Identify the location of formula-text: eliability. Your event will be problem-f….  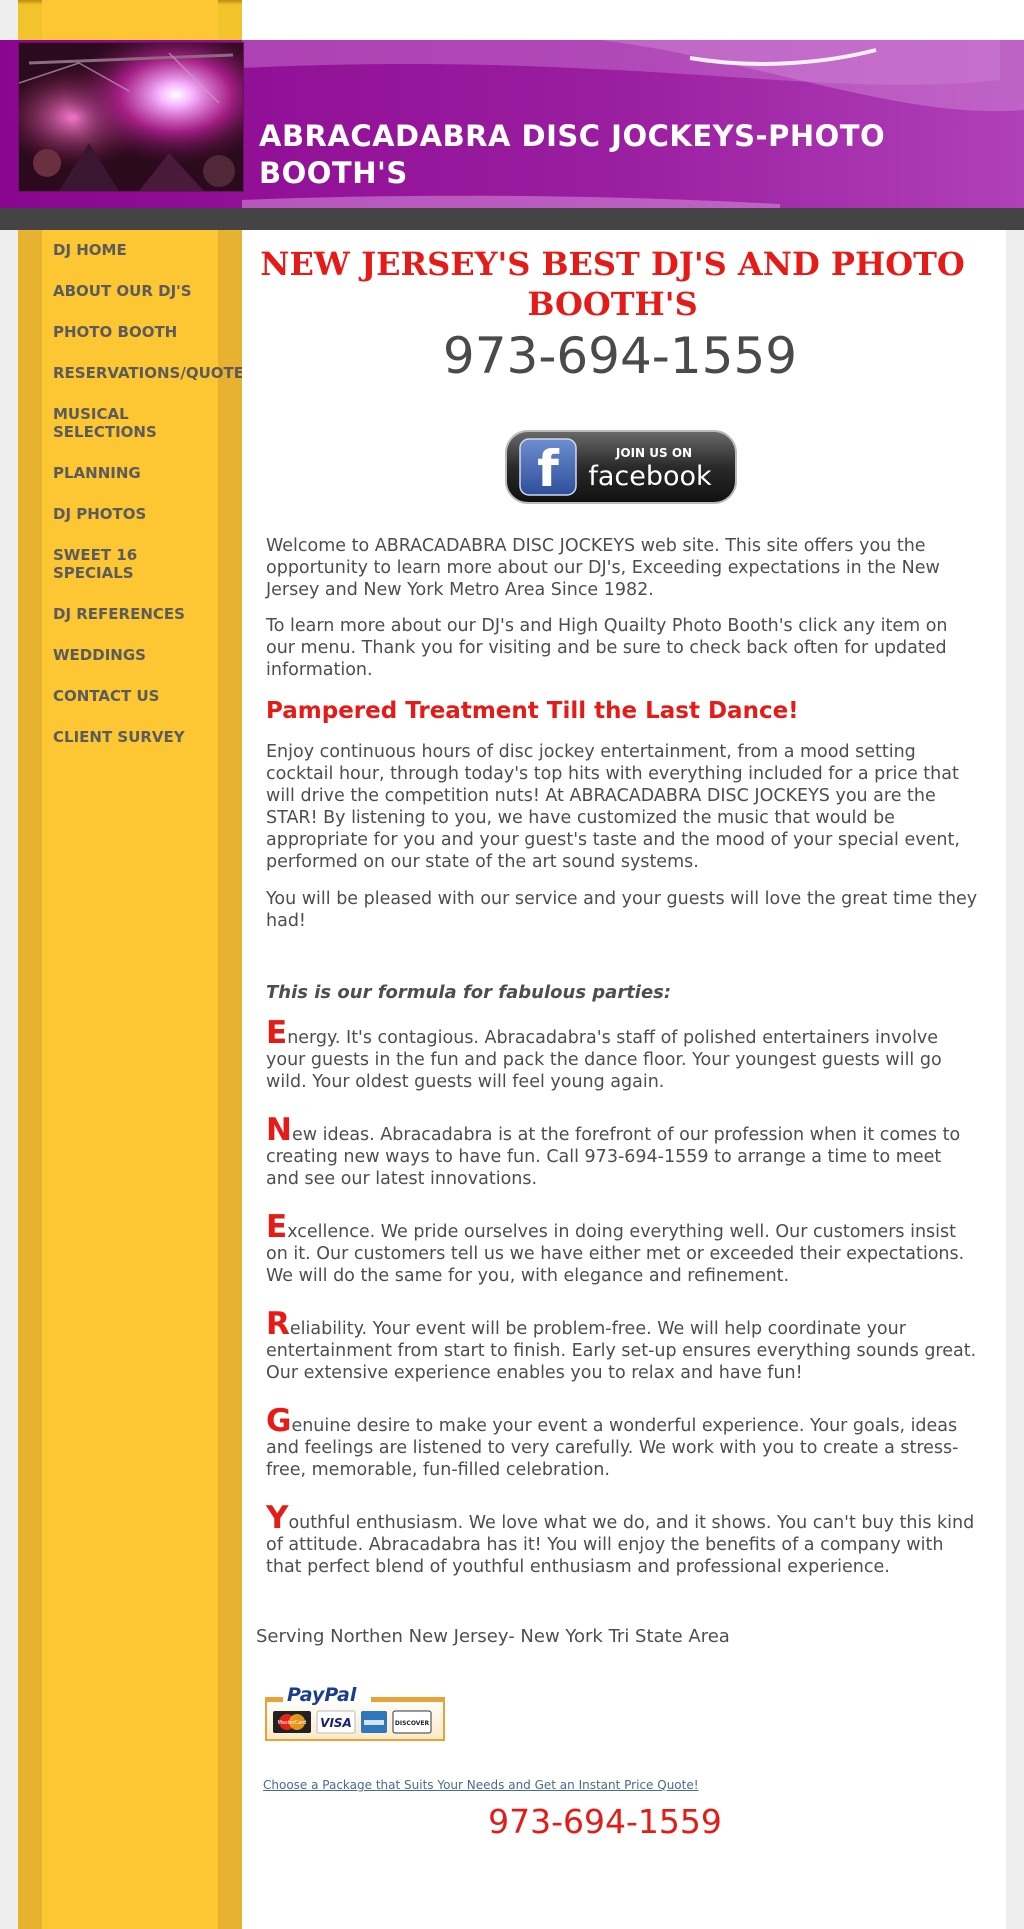
(621, 1351).